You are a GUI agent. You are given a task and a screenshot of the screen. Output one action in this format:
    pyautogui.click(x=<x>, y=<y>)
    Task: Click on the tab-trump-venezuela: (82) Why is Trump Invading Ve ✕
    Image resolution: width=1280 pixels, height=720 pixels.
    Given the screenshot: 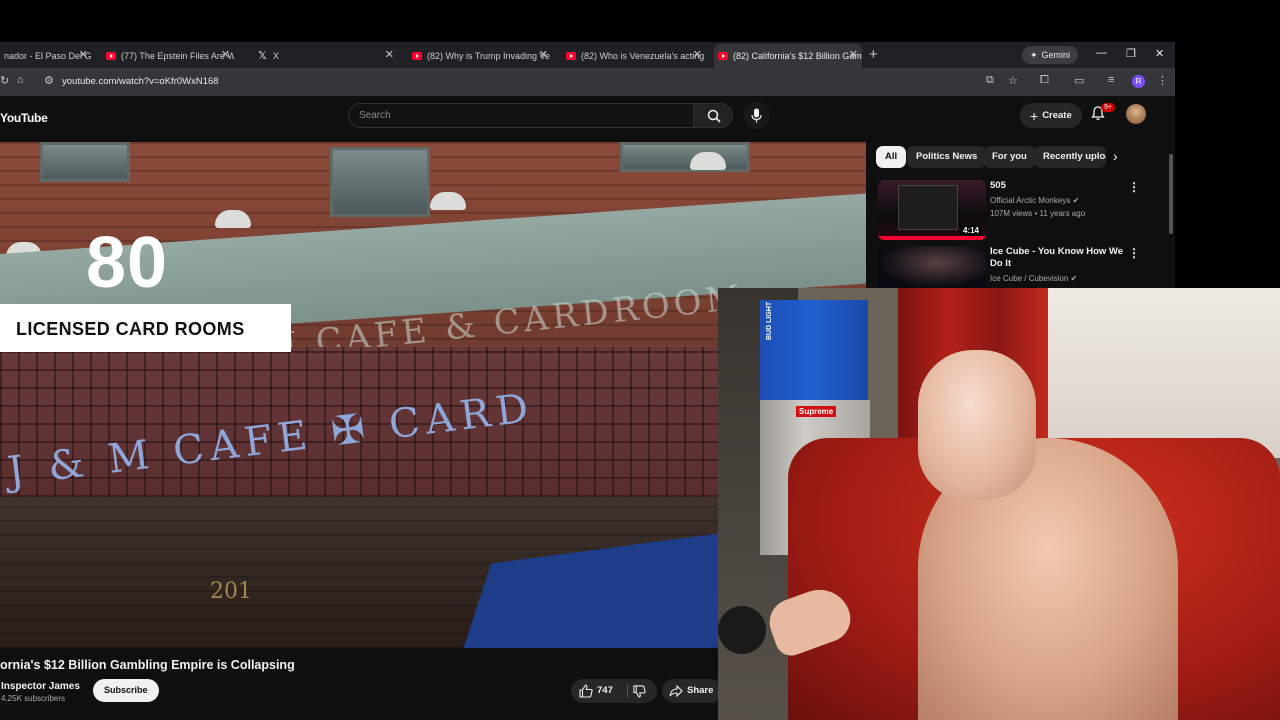 What is the action you would take?
    pyautogui.click(x=480, y=56)
    